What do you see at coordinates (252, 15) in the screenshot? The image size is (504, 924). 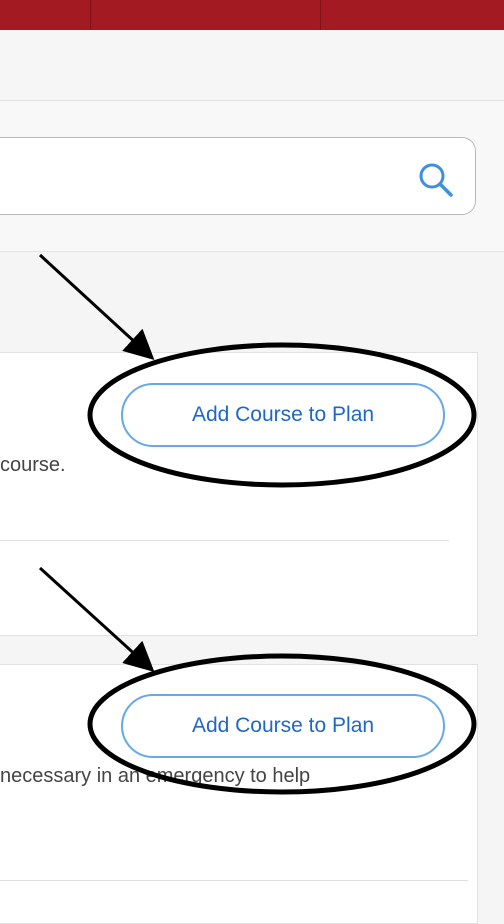 I see `top-nav-bar` at bounding box center [252, 15].